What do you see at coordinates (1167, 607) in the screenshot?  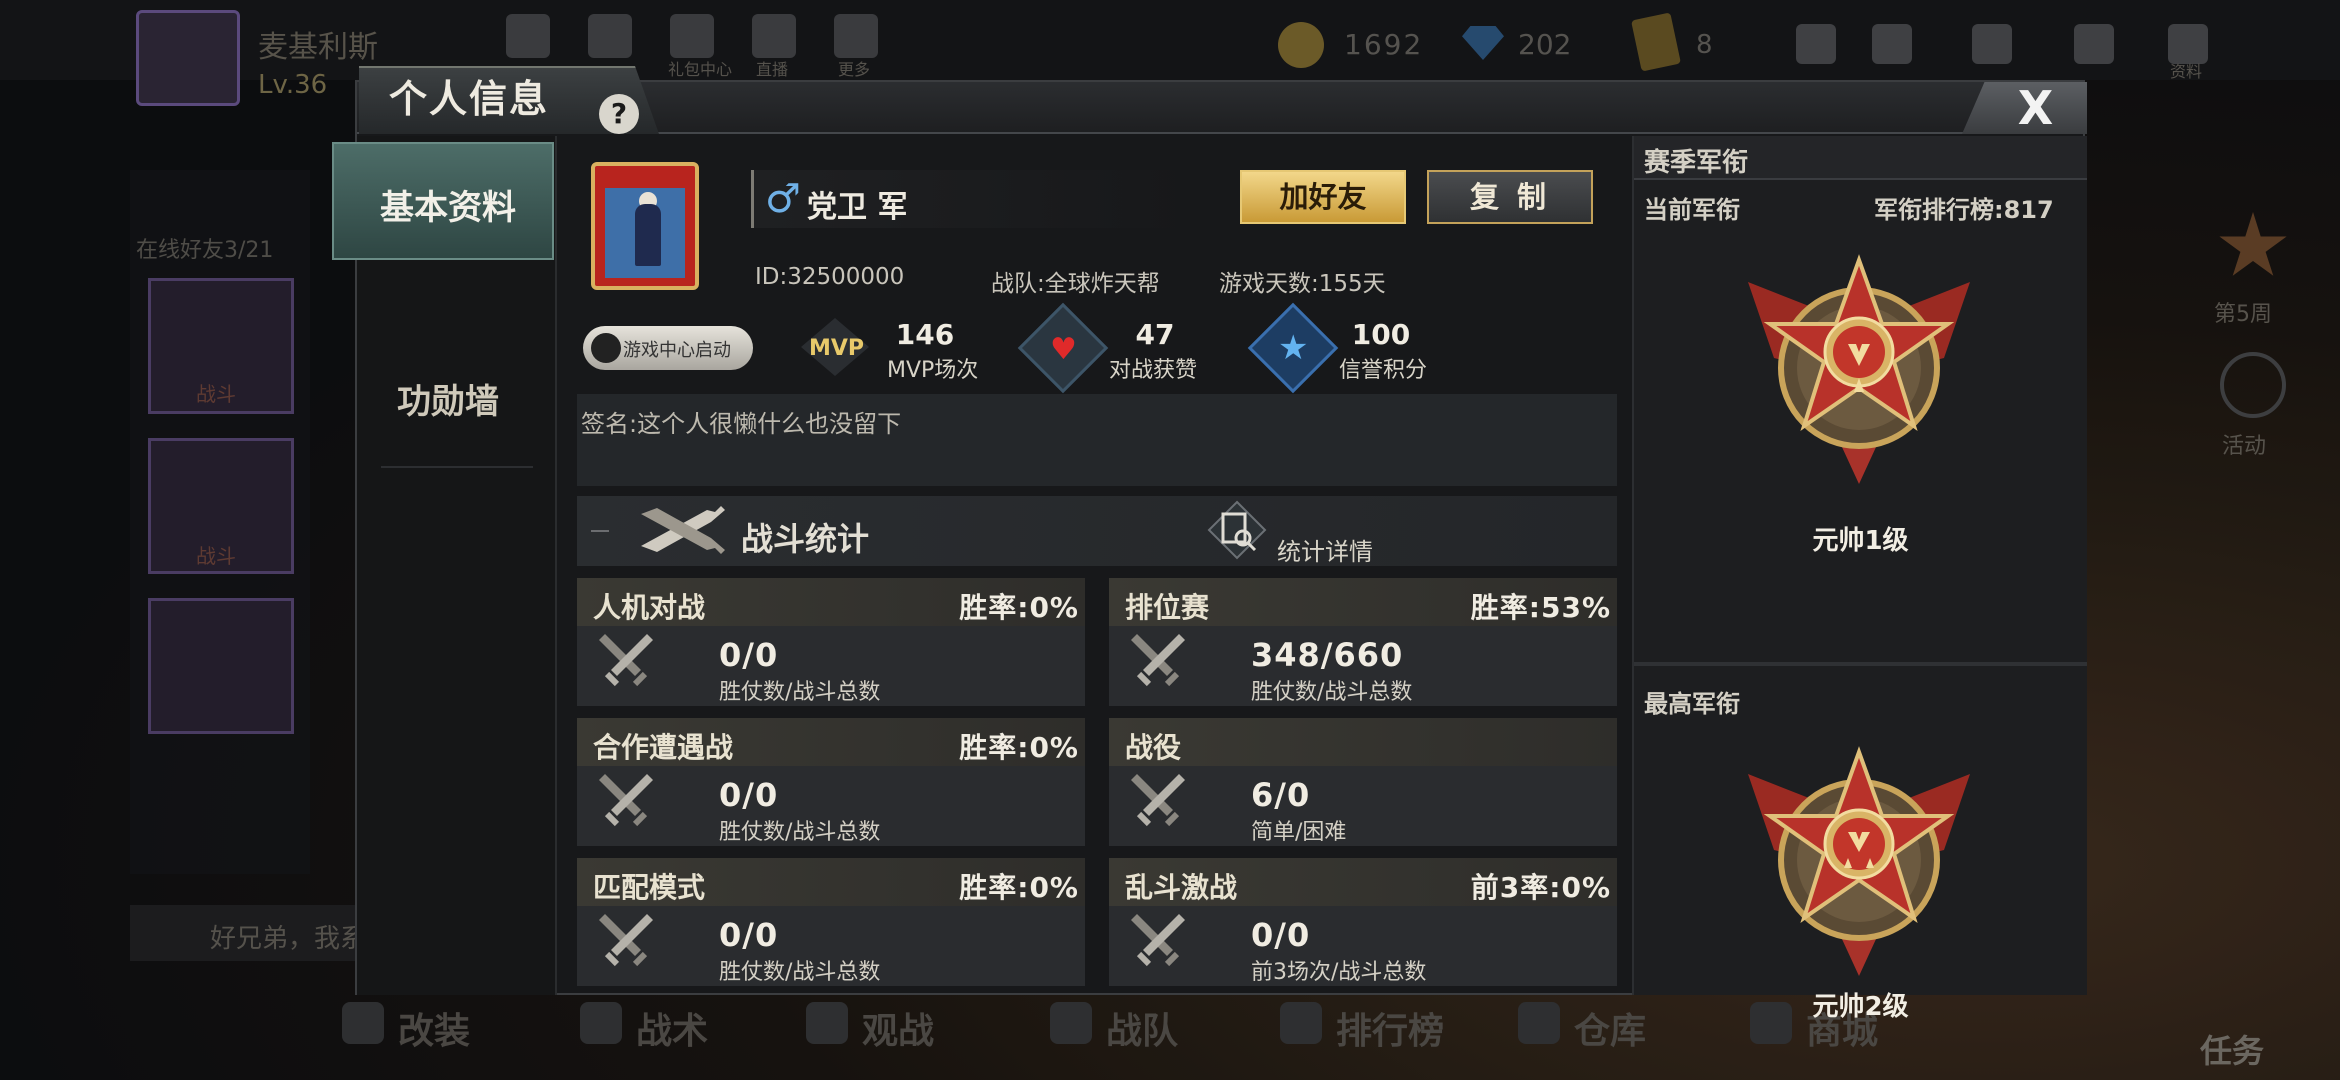 I see `card-title: 排位赛` at bounding box center [1167, 607].